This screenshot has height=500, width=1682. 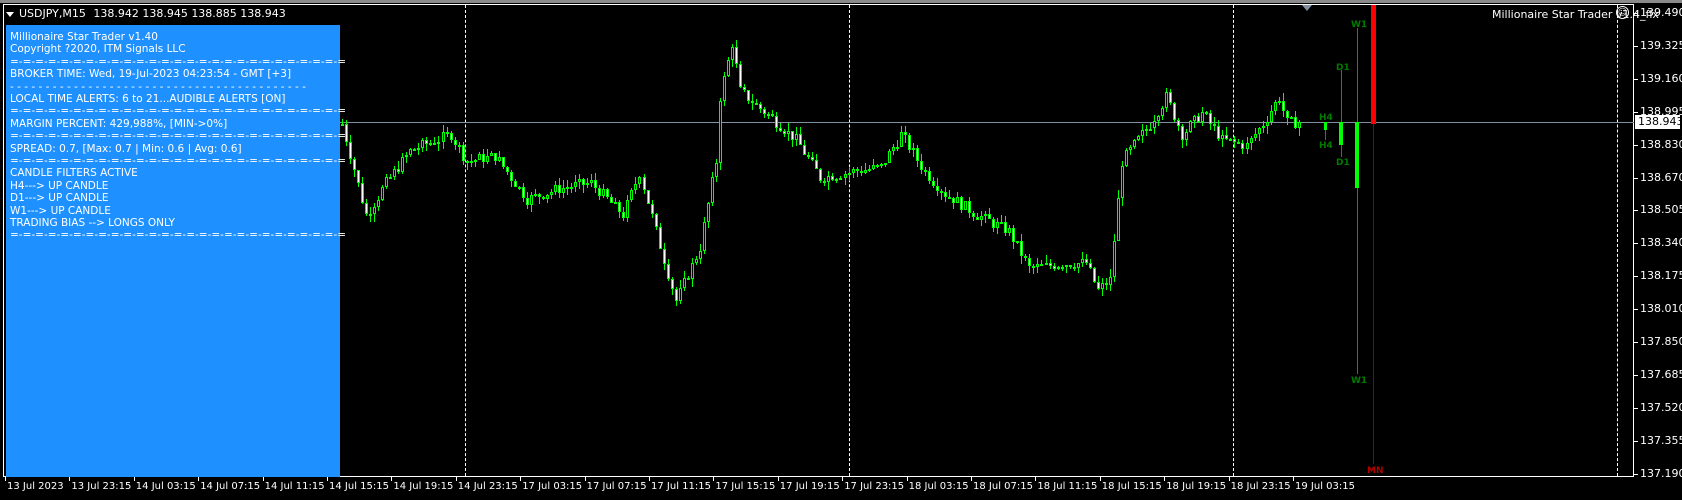 I want to click on time-label: 14 Jul 03:15, so click(x=165, y=486).